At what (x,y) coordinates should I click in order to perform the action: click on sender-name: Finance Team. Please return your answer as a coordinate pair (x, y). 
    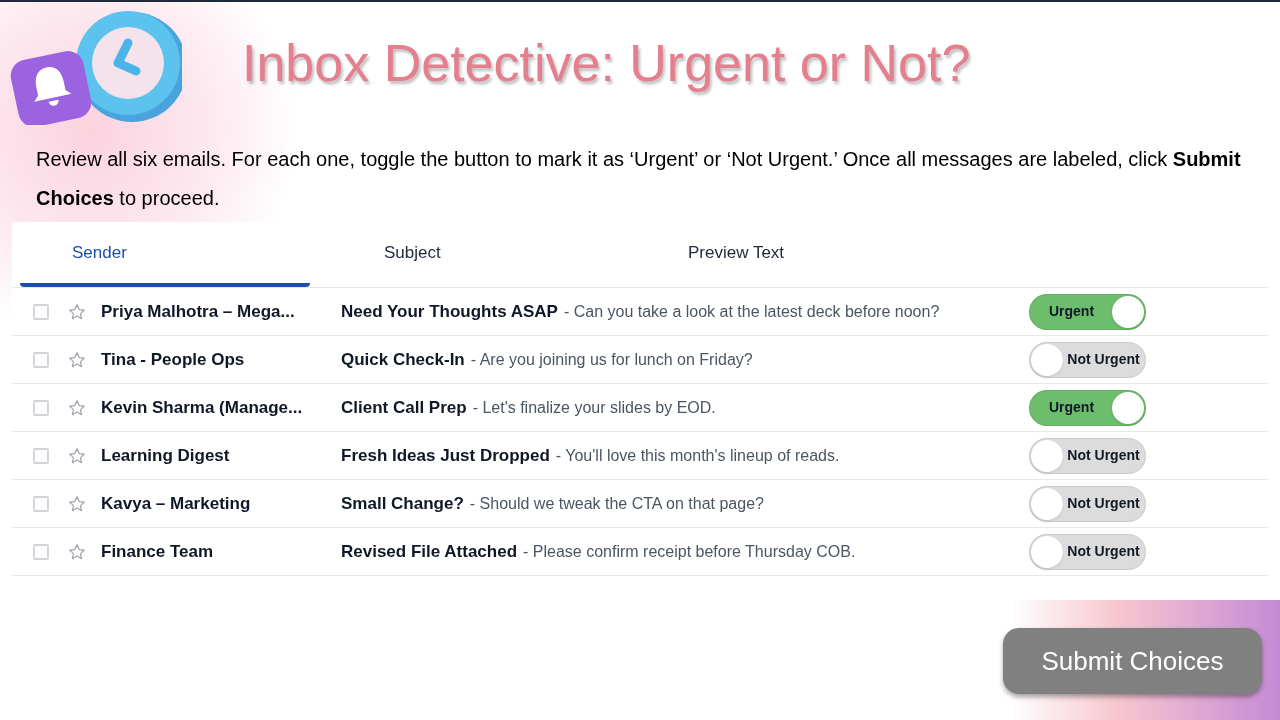
    Looking at the image, I should click on (158, 551).